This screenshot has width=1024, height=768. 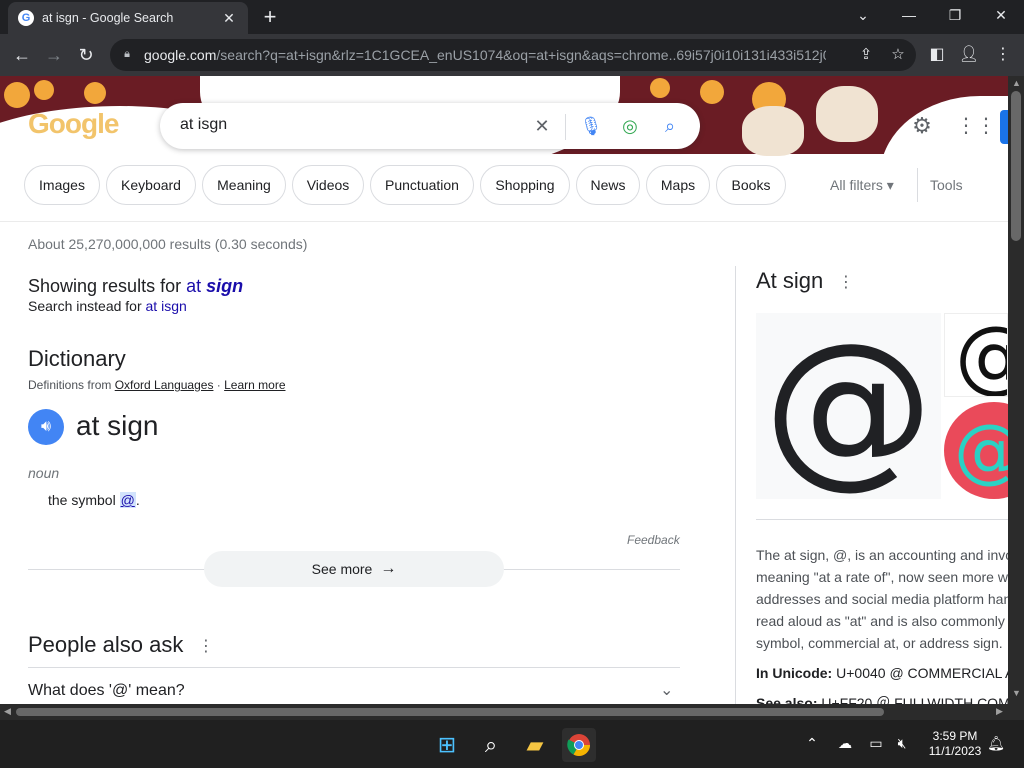 What do you see at coordinates (866, 55) in the screenshot?
I see `share-icon: ⇪` at bounding box center [866, 55].